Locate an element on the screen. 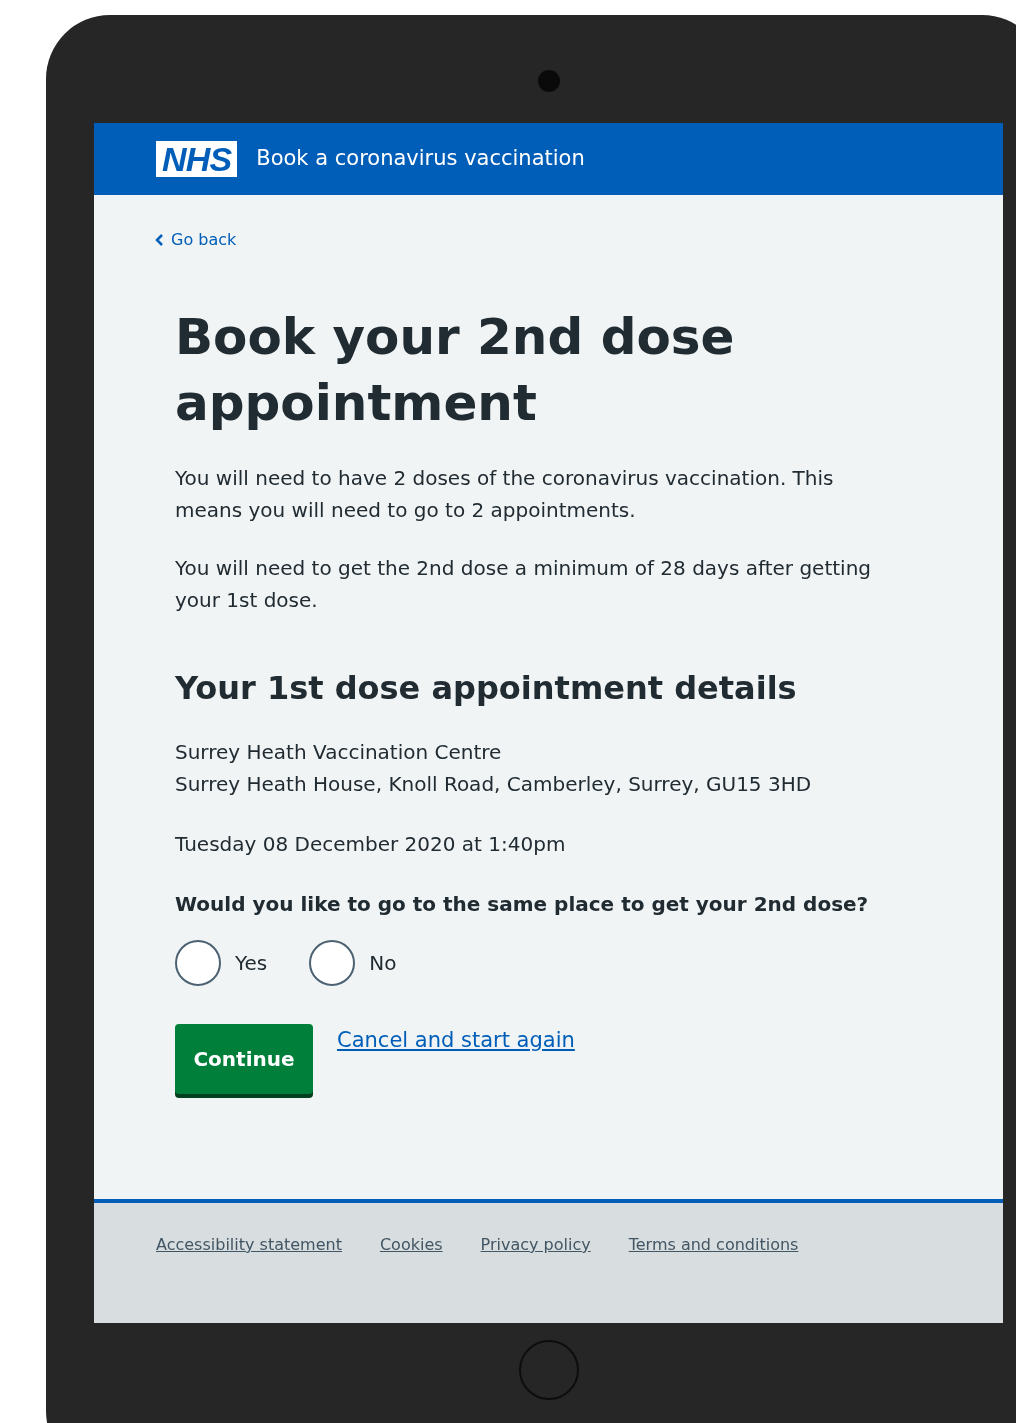 The height and width of the screenshot is (1423, 1016). centre-address: Surrey Heath House, Knoll Road, Camberley, Surrey, GU15 3HD is located at coordinates (494, 784).